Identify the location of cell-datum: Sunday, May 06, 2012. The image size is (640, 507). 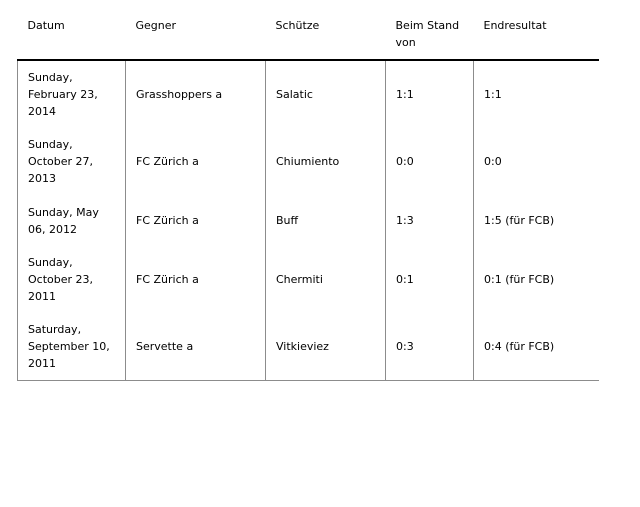
(71, 220).